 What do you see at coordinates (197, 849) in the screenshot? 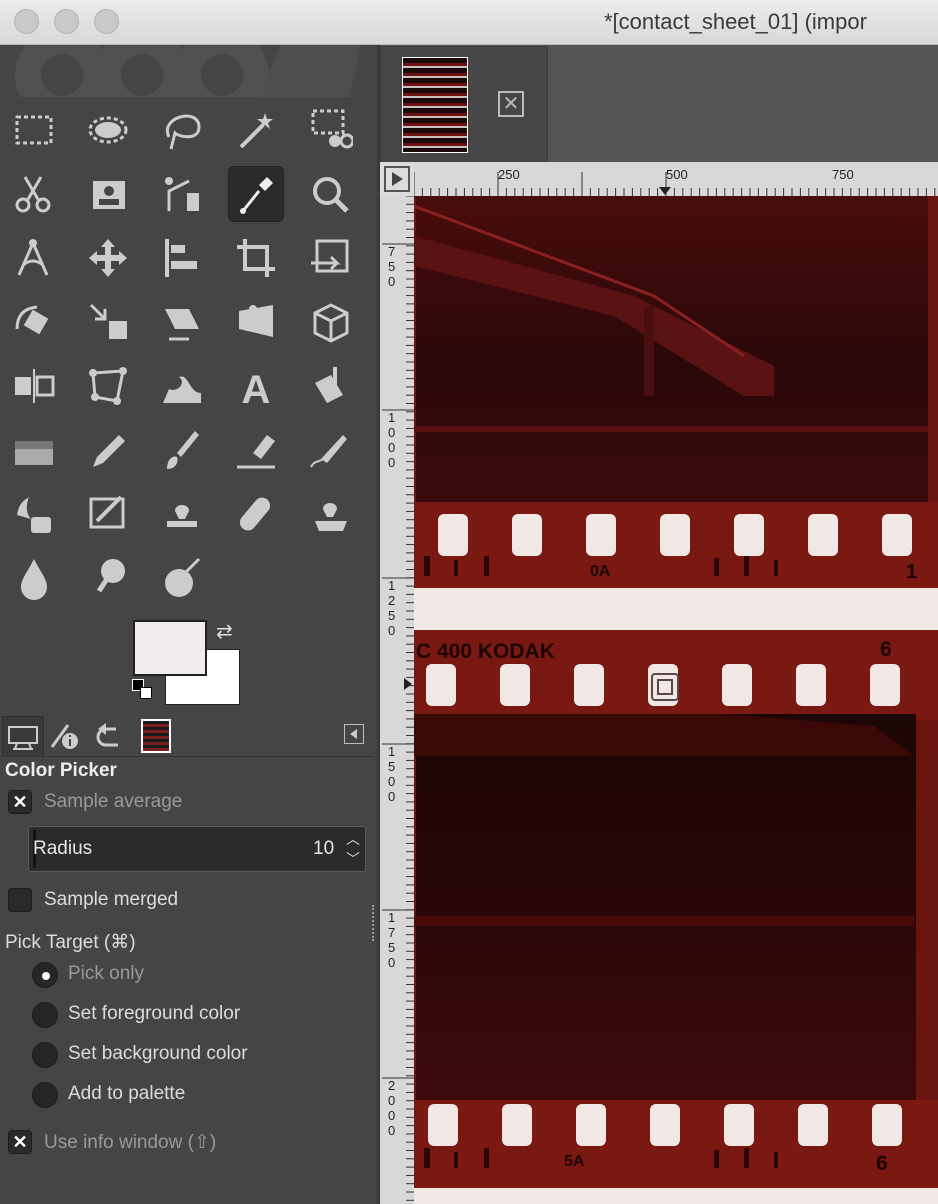
I see `radius-spinbutton: Radius 10 ︿ ﹀` at bounding box center [197, 849].